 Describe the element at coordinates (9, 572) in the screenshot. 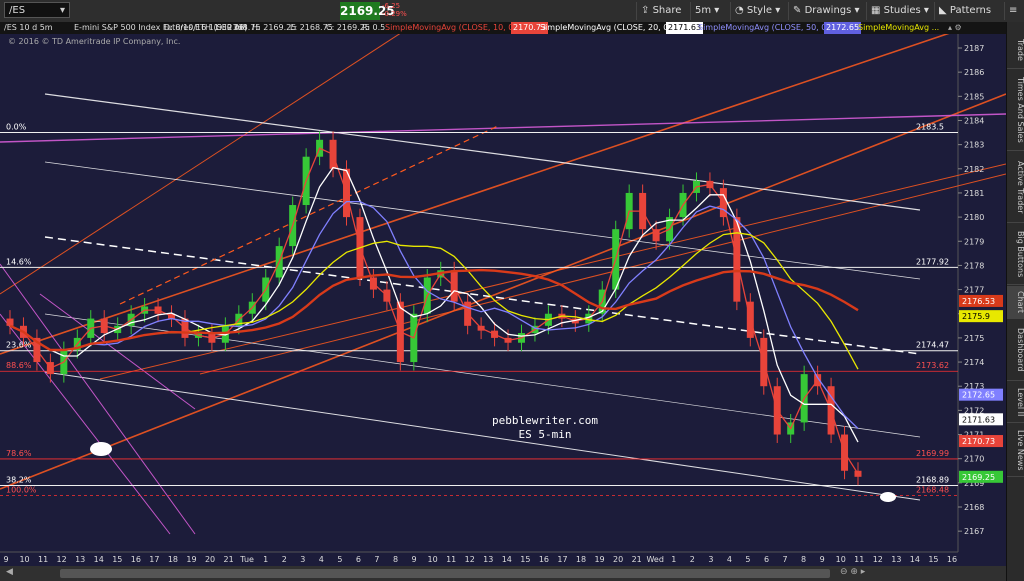

I see `scroll-left-icon: ◀` at that location.